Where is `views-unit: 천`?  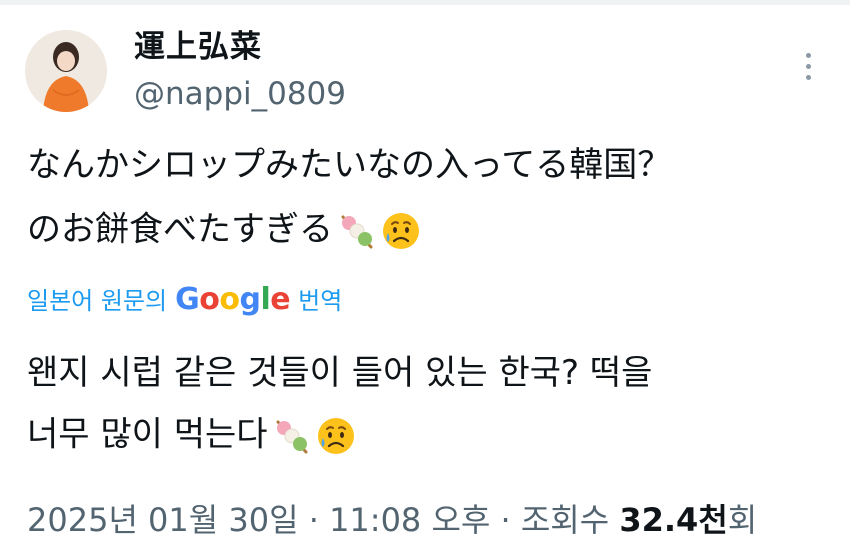 views-unit: 천 is located at coordinates (713, 520).